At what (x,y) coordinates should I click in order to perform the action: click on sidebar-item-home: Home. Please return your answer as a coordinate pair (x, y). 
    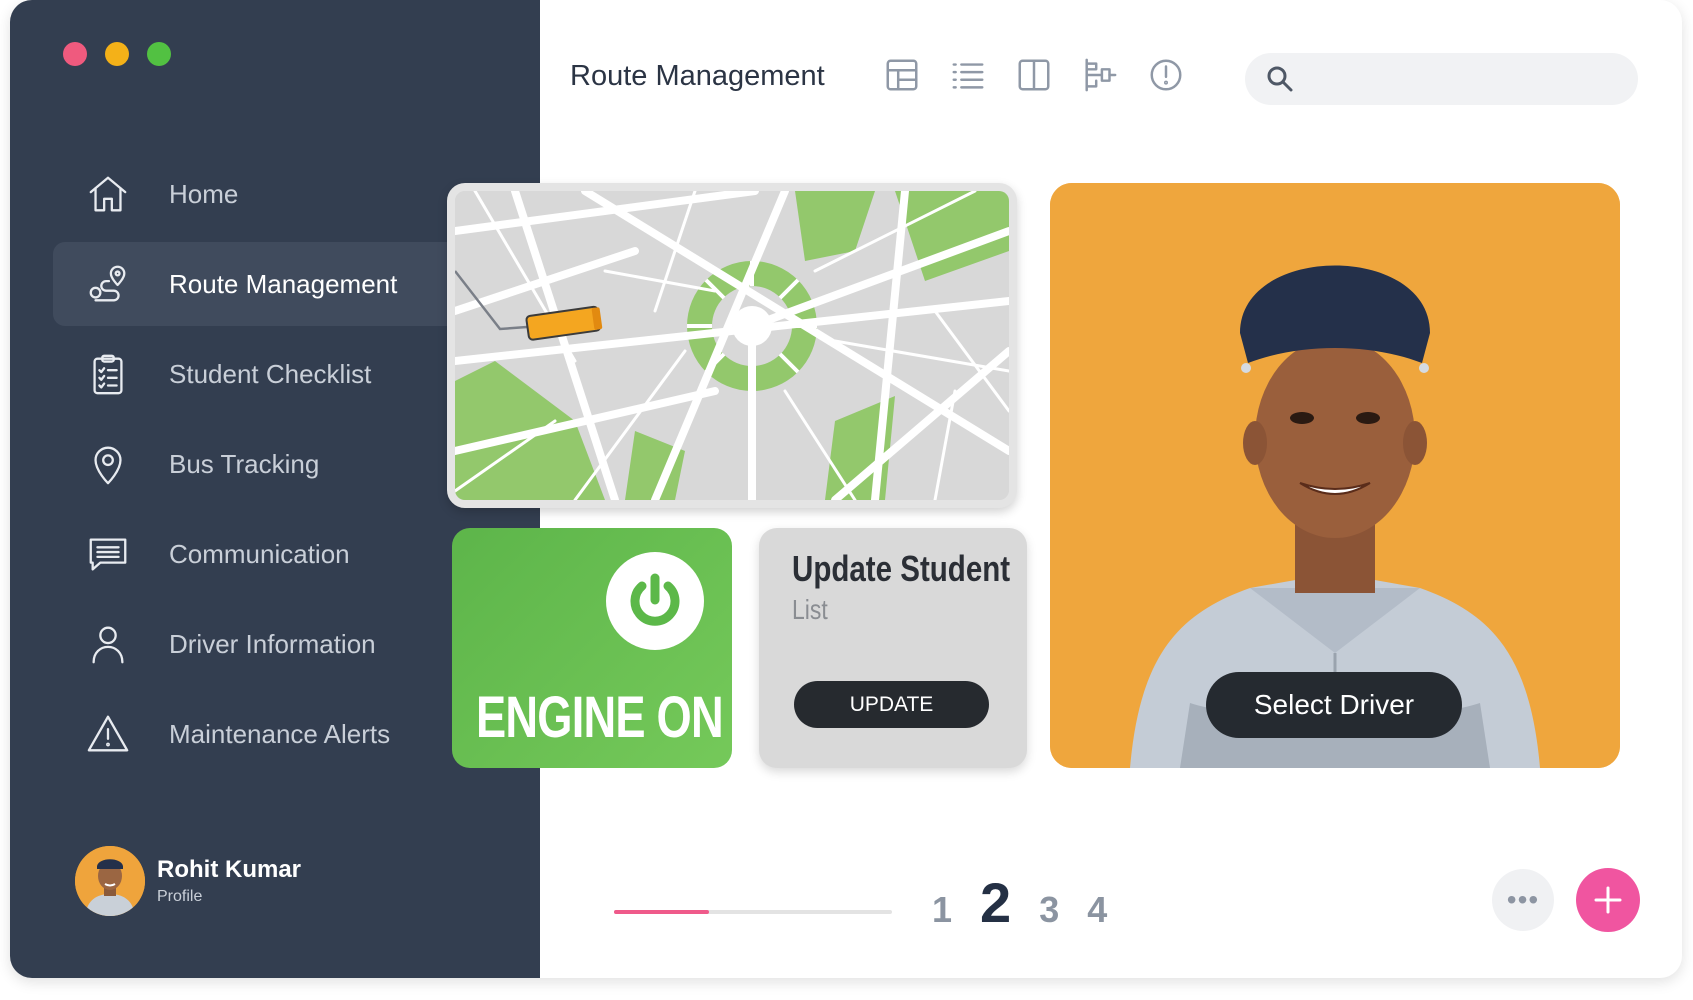
    Looking at the image, I should click on (263, 194).